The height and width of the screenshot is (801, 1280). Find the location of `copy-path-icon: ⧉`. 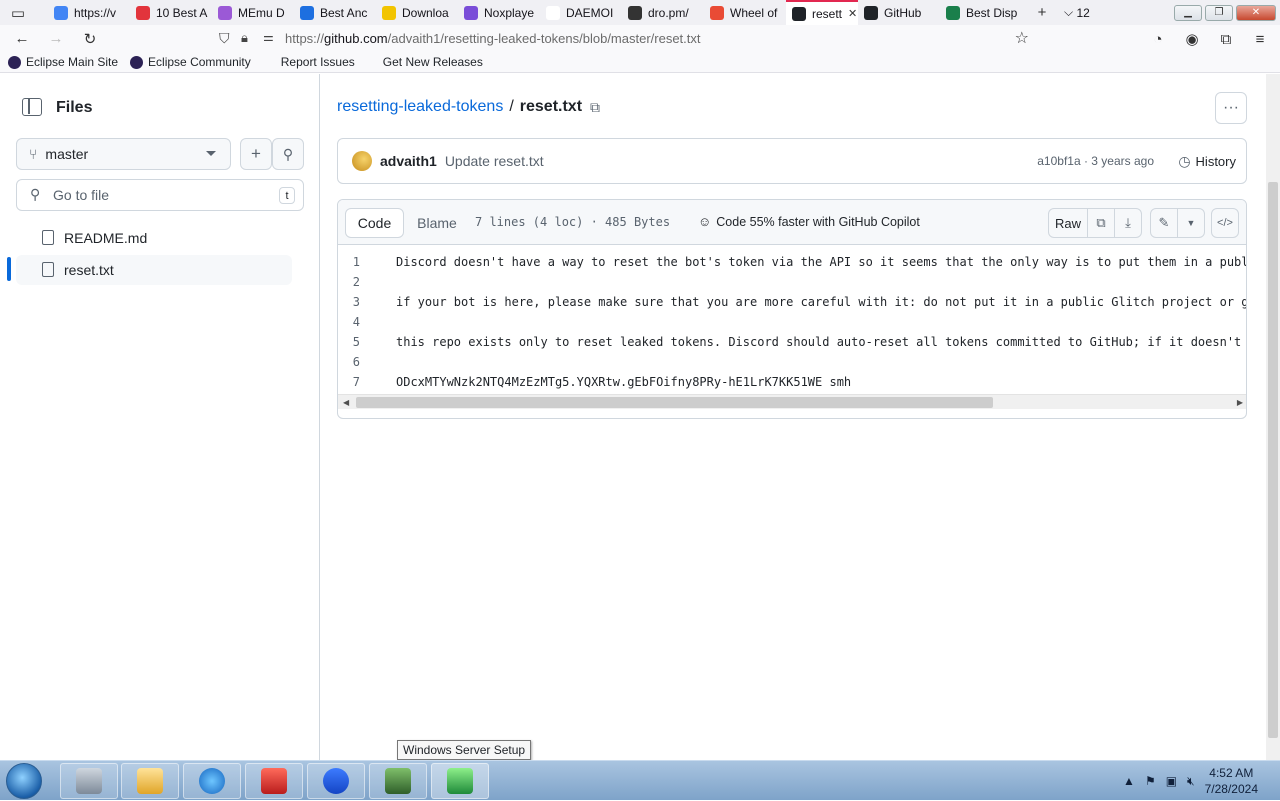

copy-path-icon: ⧉ is located at coordinates (595, 107).